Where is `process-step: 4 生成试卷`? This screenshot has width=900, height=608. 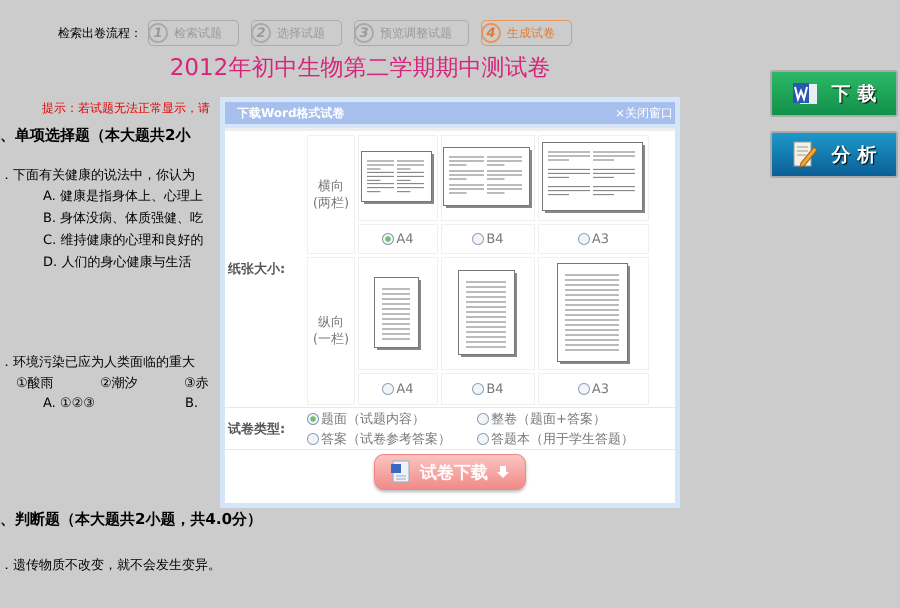
process-step: 4 生成试卷 is located at coordinates (526, 33).